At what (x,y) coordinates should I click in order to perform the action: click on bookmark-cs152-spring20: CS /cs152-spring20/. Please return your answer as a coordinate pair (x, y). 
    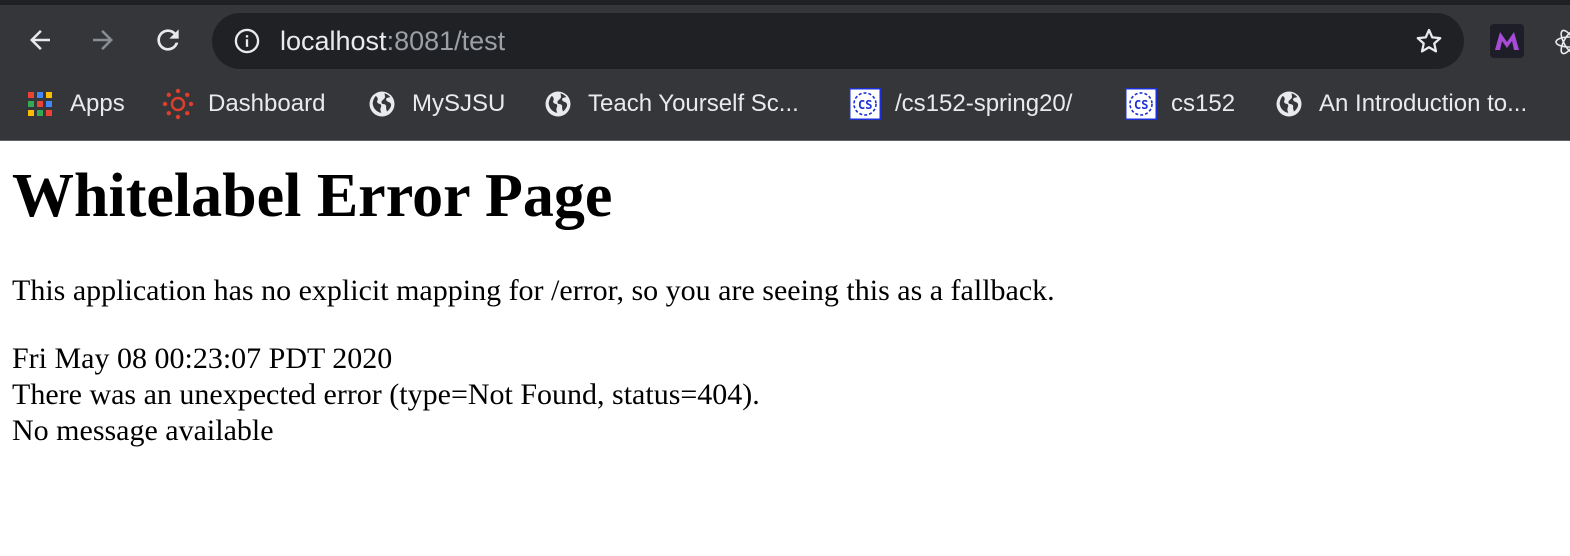
    Looking at the image, I should click on (960, 104).